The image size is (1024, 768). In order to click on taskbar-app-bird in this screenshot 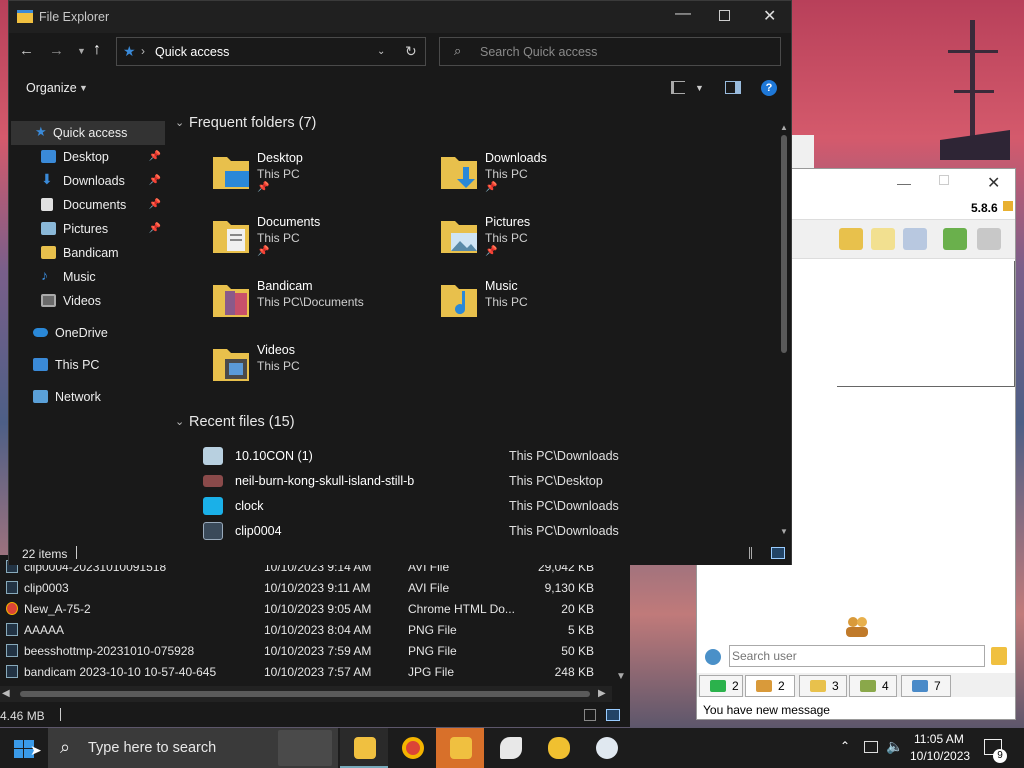, I will do `click(510, 748)`.